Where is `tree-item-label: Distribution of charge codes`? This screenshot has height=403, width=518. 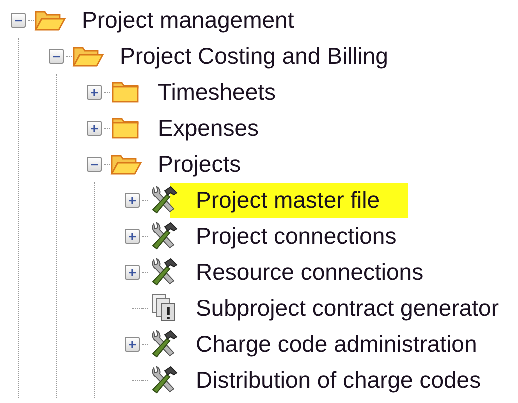 tree-item-label: Distribution of charge codes is located at coordinates (339, 380).